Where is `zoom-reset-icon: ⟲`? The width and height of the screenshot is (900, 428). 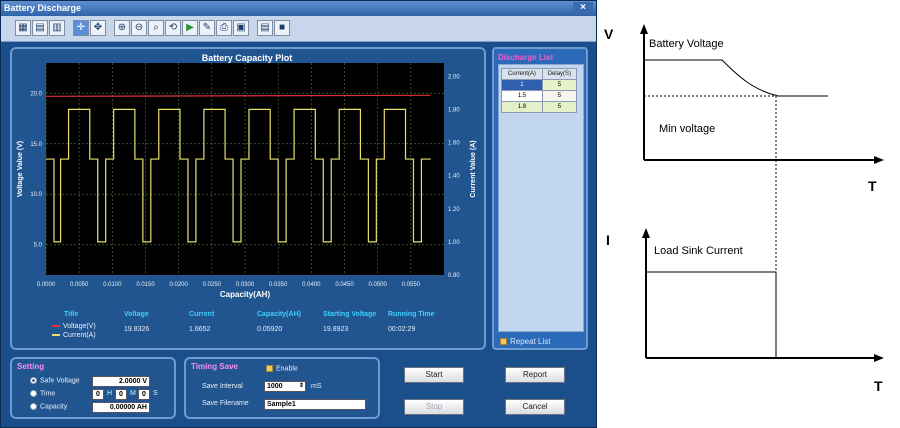 zoom-reset-icon: ⟲ is located at coordinates (173, 28).